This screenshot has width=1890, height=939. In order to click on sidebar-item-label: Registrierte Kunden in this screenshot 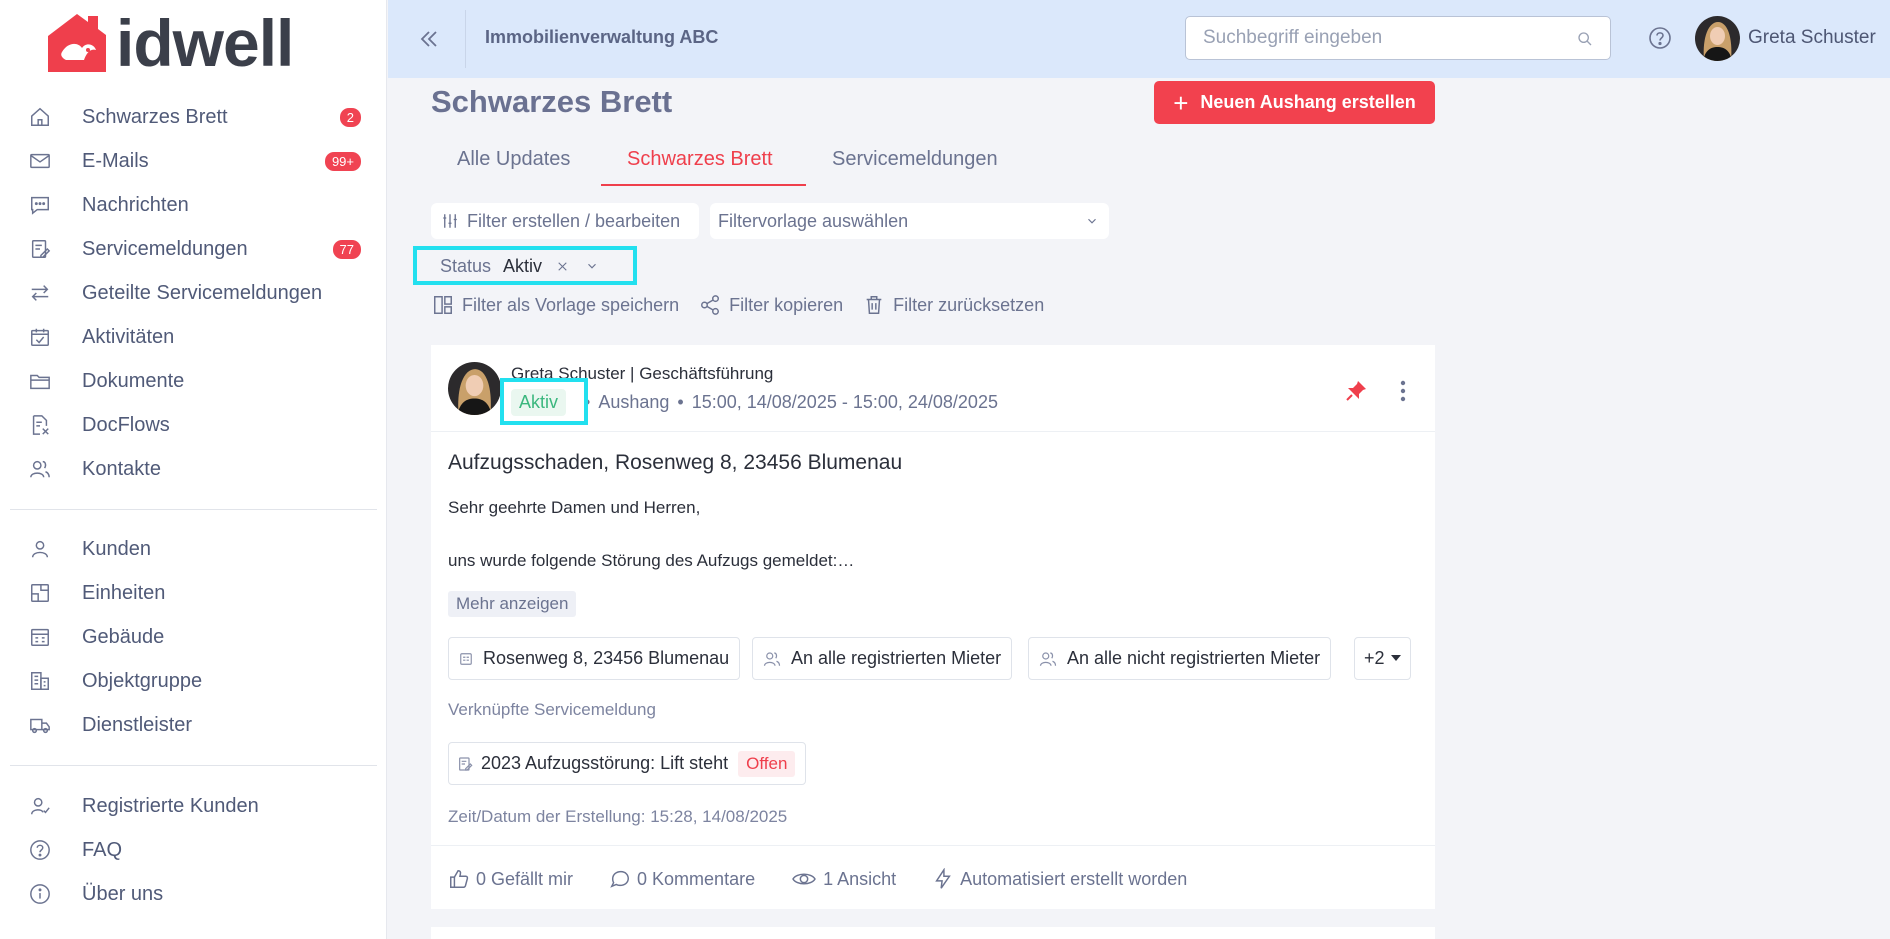, I will do `click(170, 805)`.